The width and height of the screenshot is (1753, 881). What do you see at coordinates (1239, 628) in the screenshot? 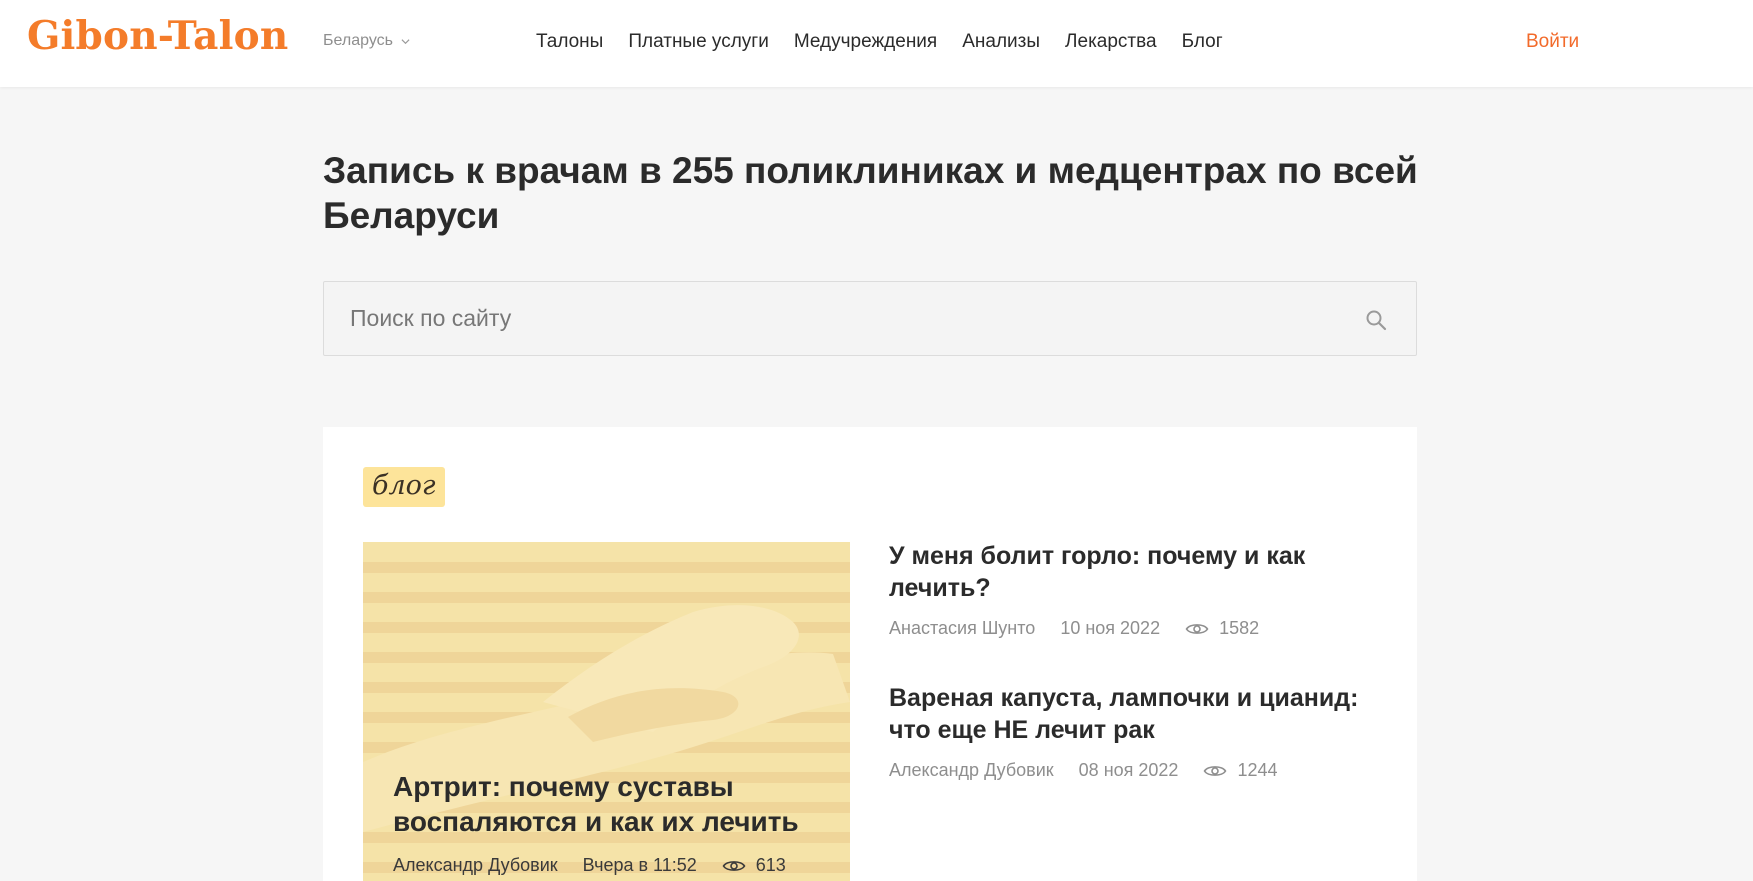
I see `article-views-count: 1582` at bounding box center [1239, 628].